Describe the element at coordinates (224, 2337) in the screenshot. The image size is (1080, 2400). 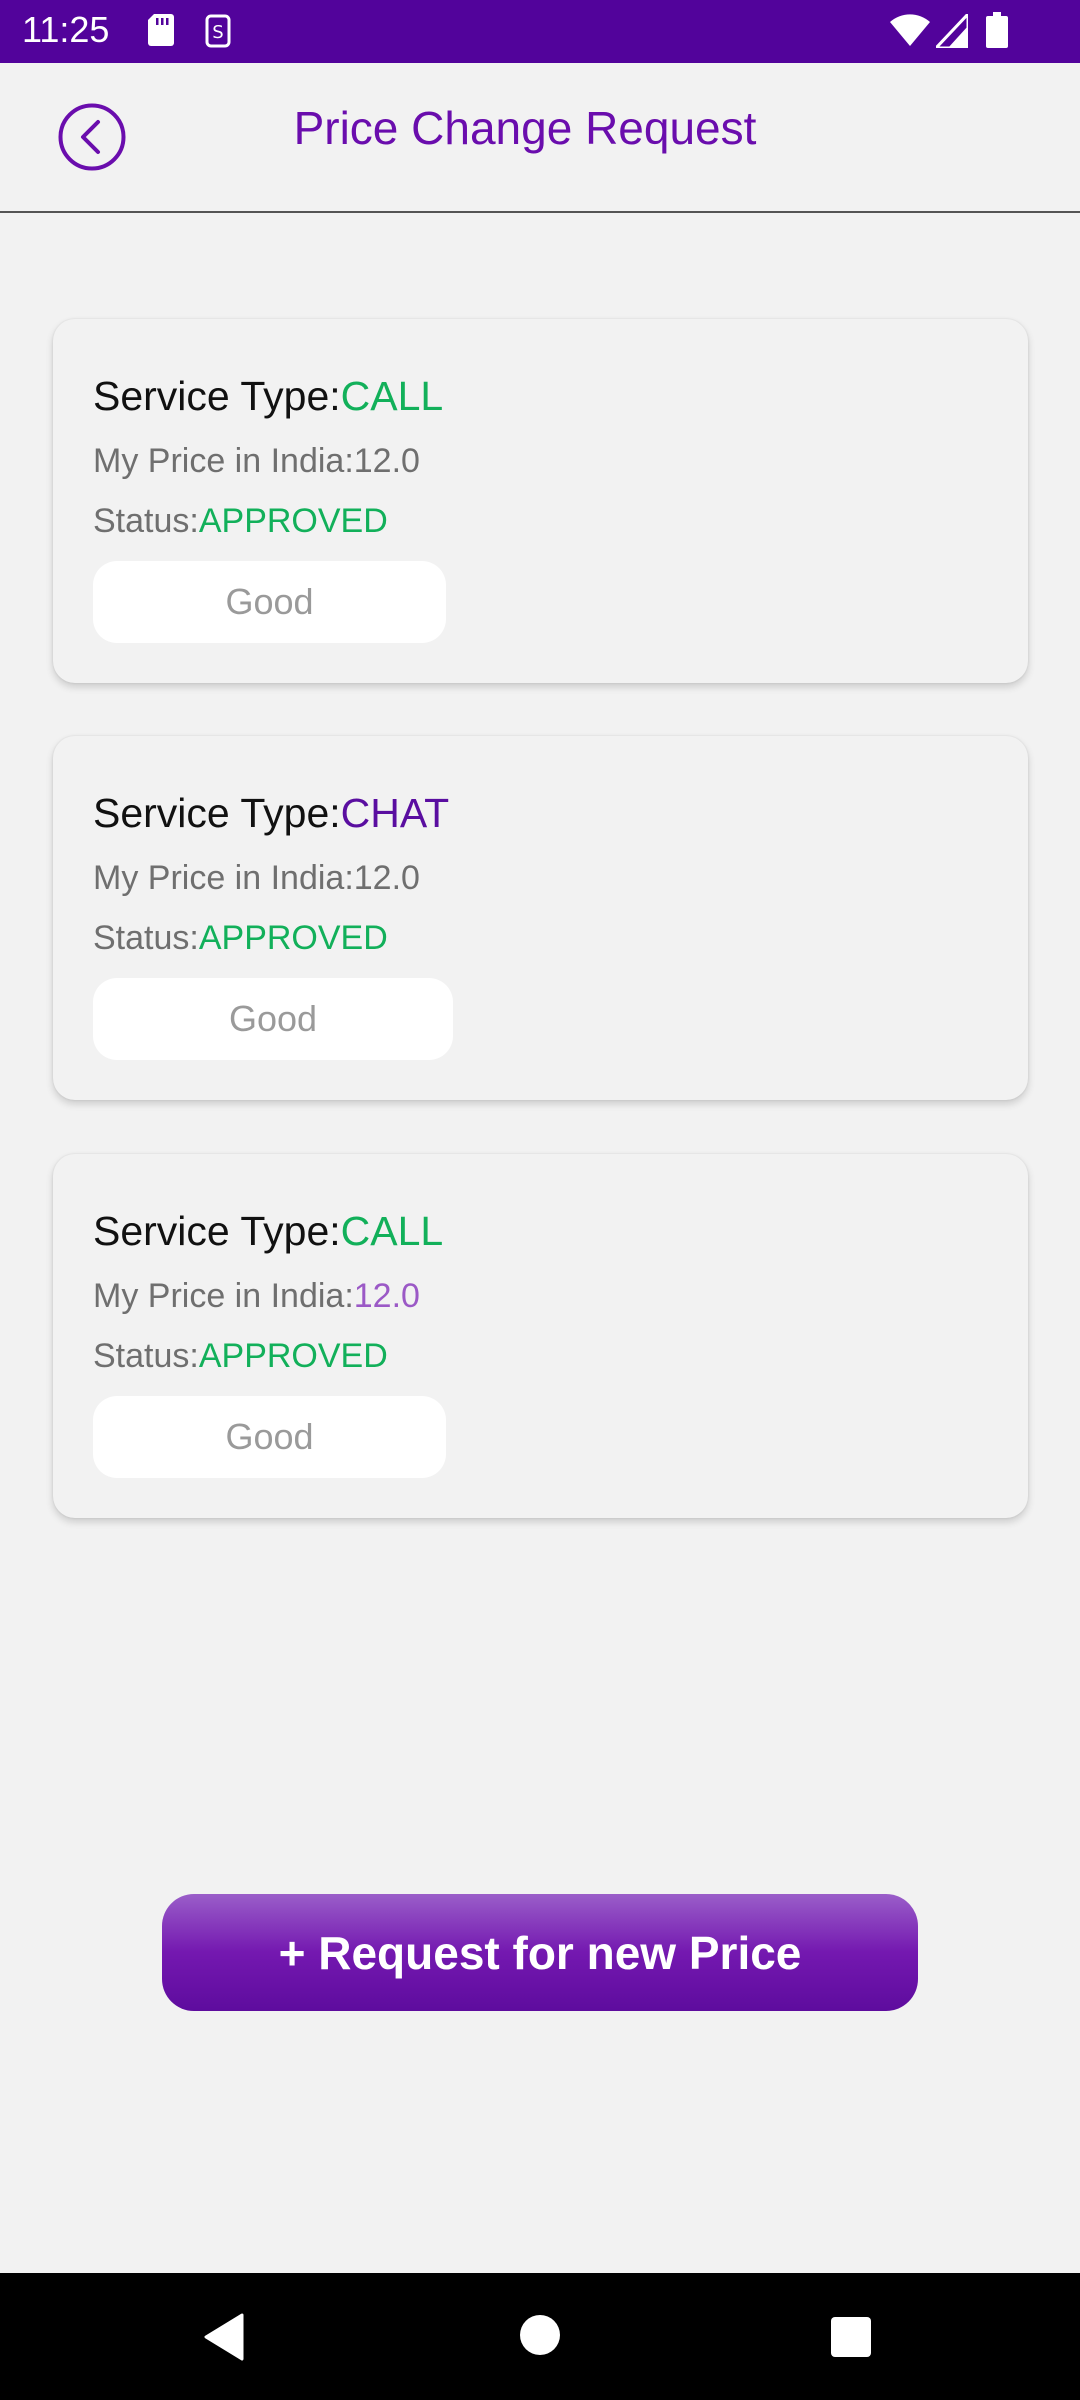
I see `nav-back-icon` at that location.